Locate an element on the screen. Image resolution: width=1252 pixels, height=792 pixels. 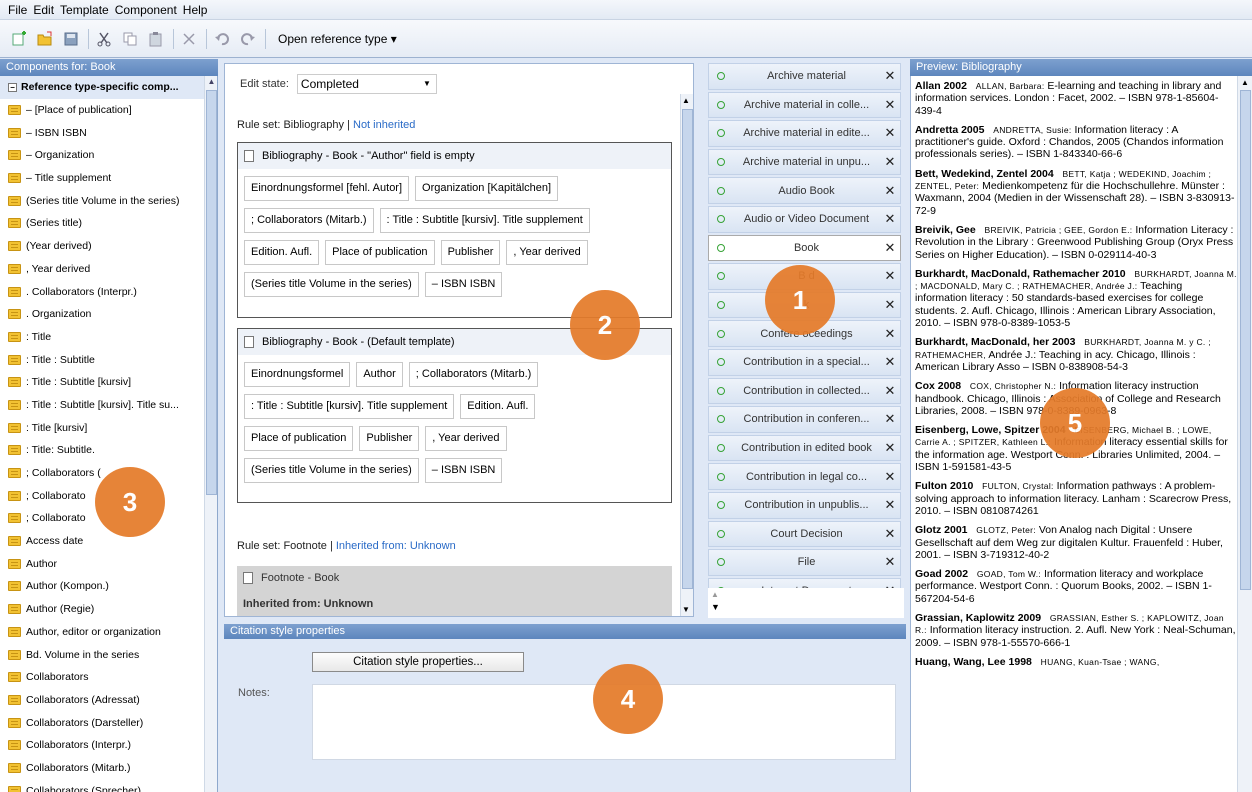
component-item: (Year derived) is located at coordinates (102, 246).